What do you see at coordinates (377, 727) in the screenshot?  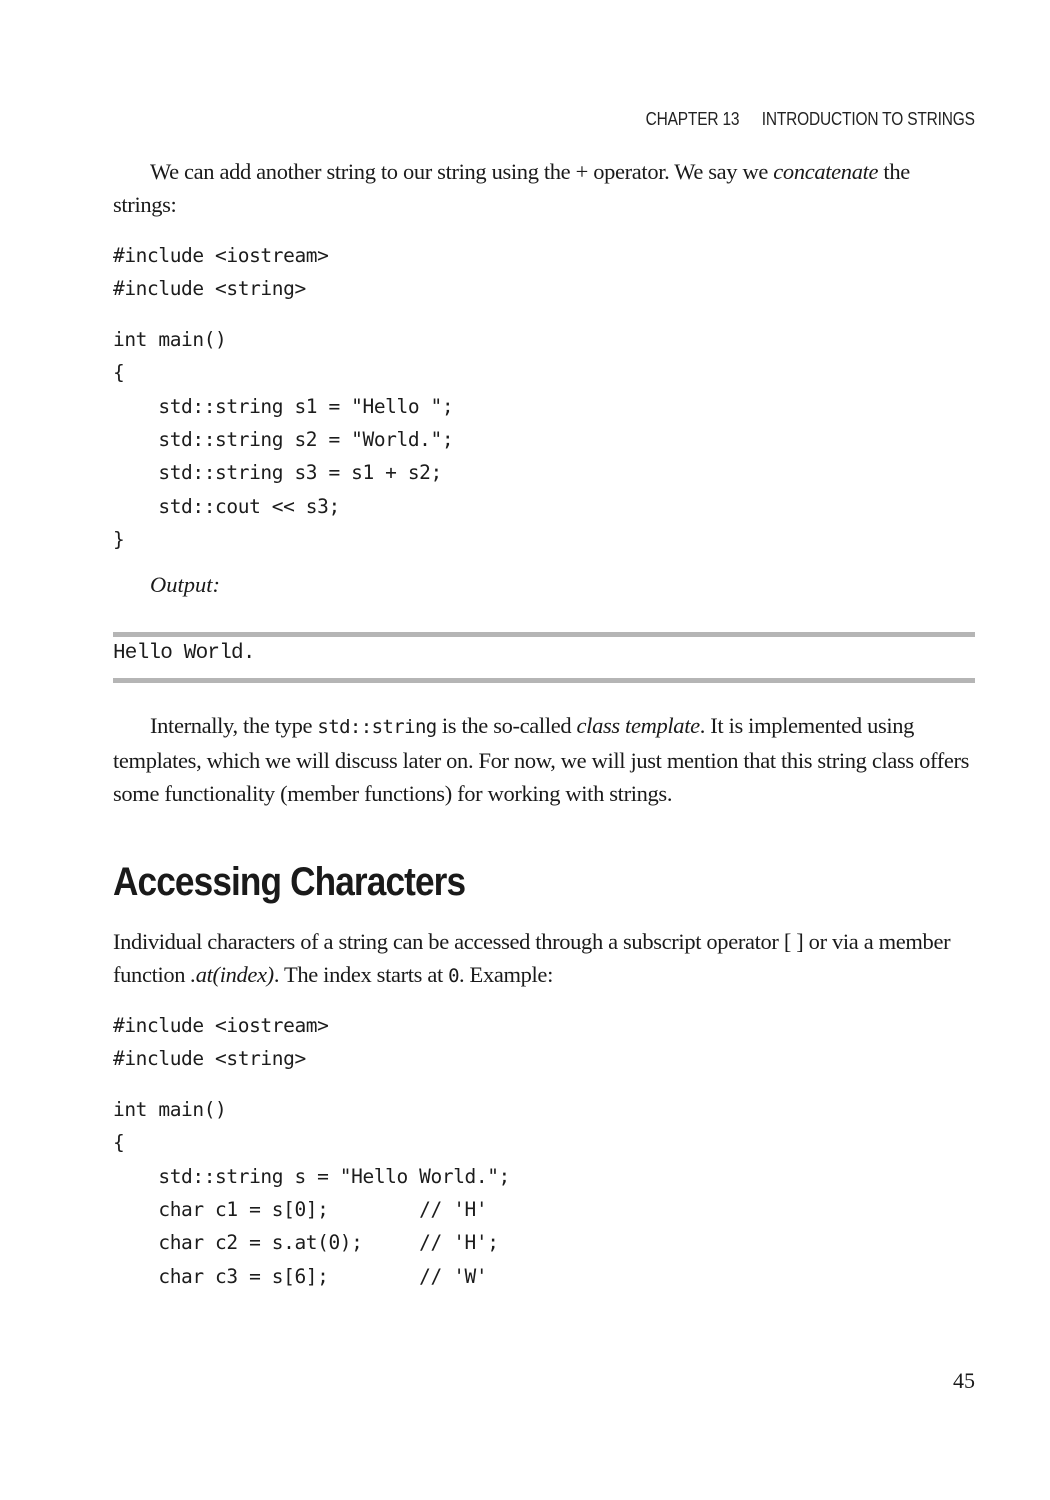 I see `inline-code-std-string: std::string` at bounding box center [377, 727].